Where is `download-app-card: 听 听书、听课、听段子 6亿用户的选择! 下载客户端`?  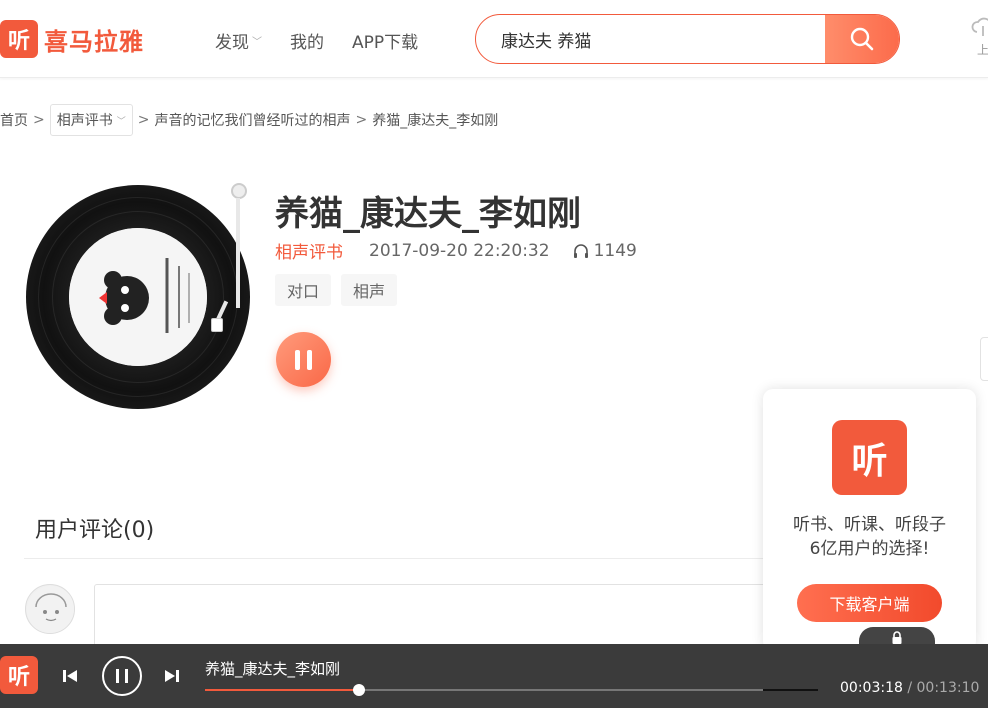
download-app-card: 听 听书、听课、听段子 6亿用户的选择! 下载客户端 is located at coordinates (869, 520).